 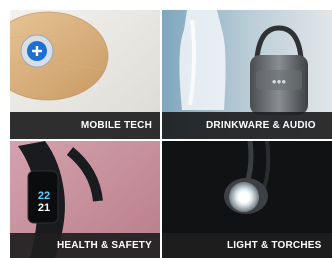 I want to click on category-label-bar: DRINKWARE & AUDIO, so click(x=247, y=125).